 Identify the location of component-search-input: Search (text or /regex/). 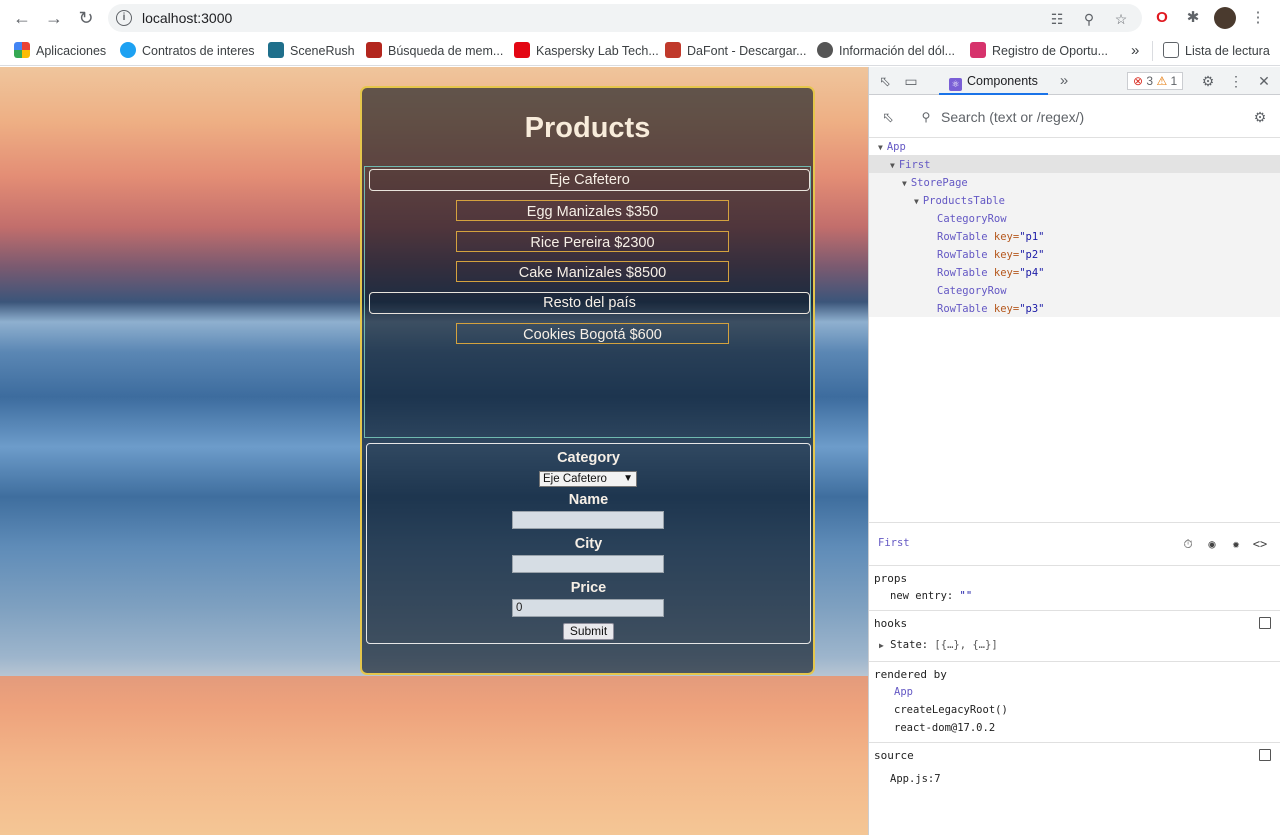
(1012, 117).